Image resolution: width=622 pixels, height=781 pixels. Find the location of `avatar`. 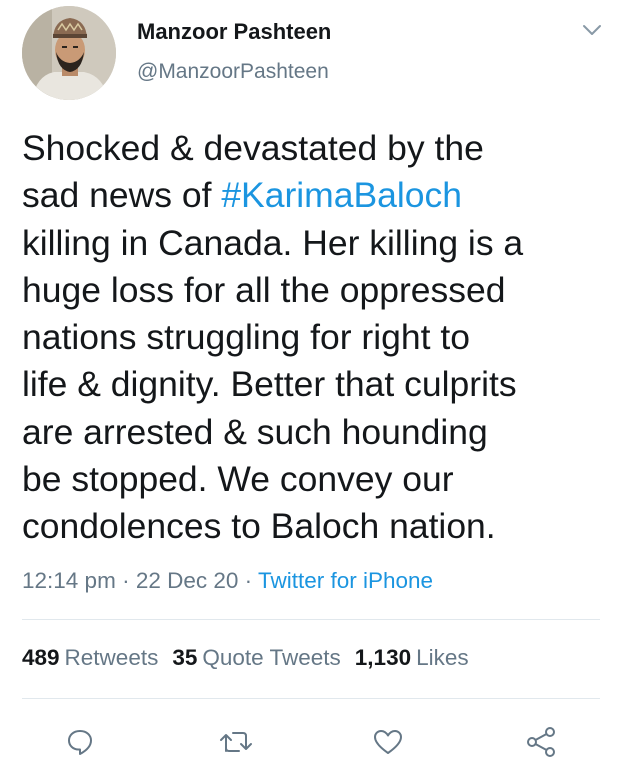

avatar is located at coordinates (69, 53).